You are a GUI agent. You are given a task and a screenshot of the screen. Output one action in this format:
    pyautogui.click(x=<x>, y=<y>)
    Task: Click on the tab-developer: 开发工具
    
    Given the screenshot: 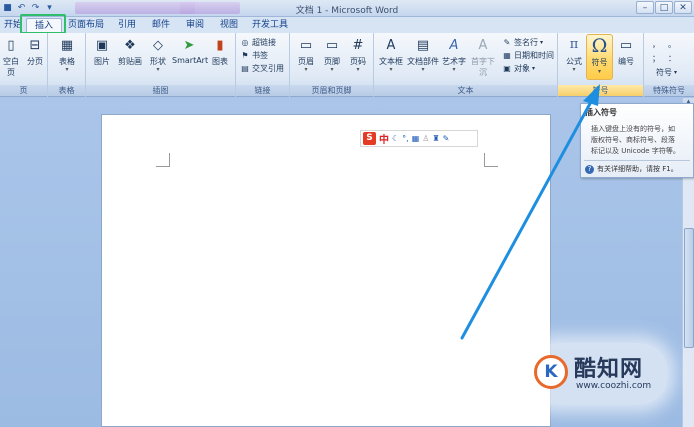 What is the action you would take?
    pyautogui.click(x=270, y=25)
    